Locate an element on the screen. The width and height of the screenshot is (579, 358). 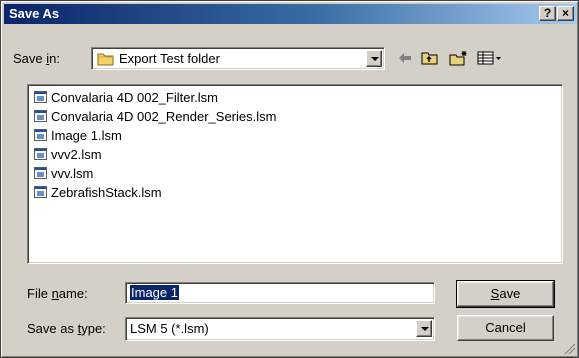
file-name: vvv.lsm is located at coordinates (72, 173).